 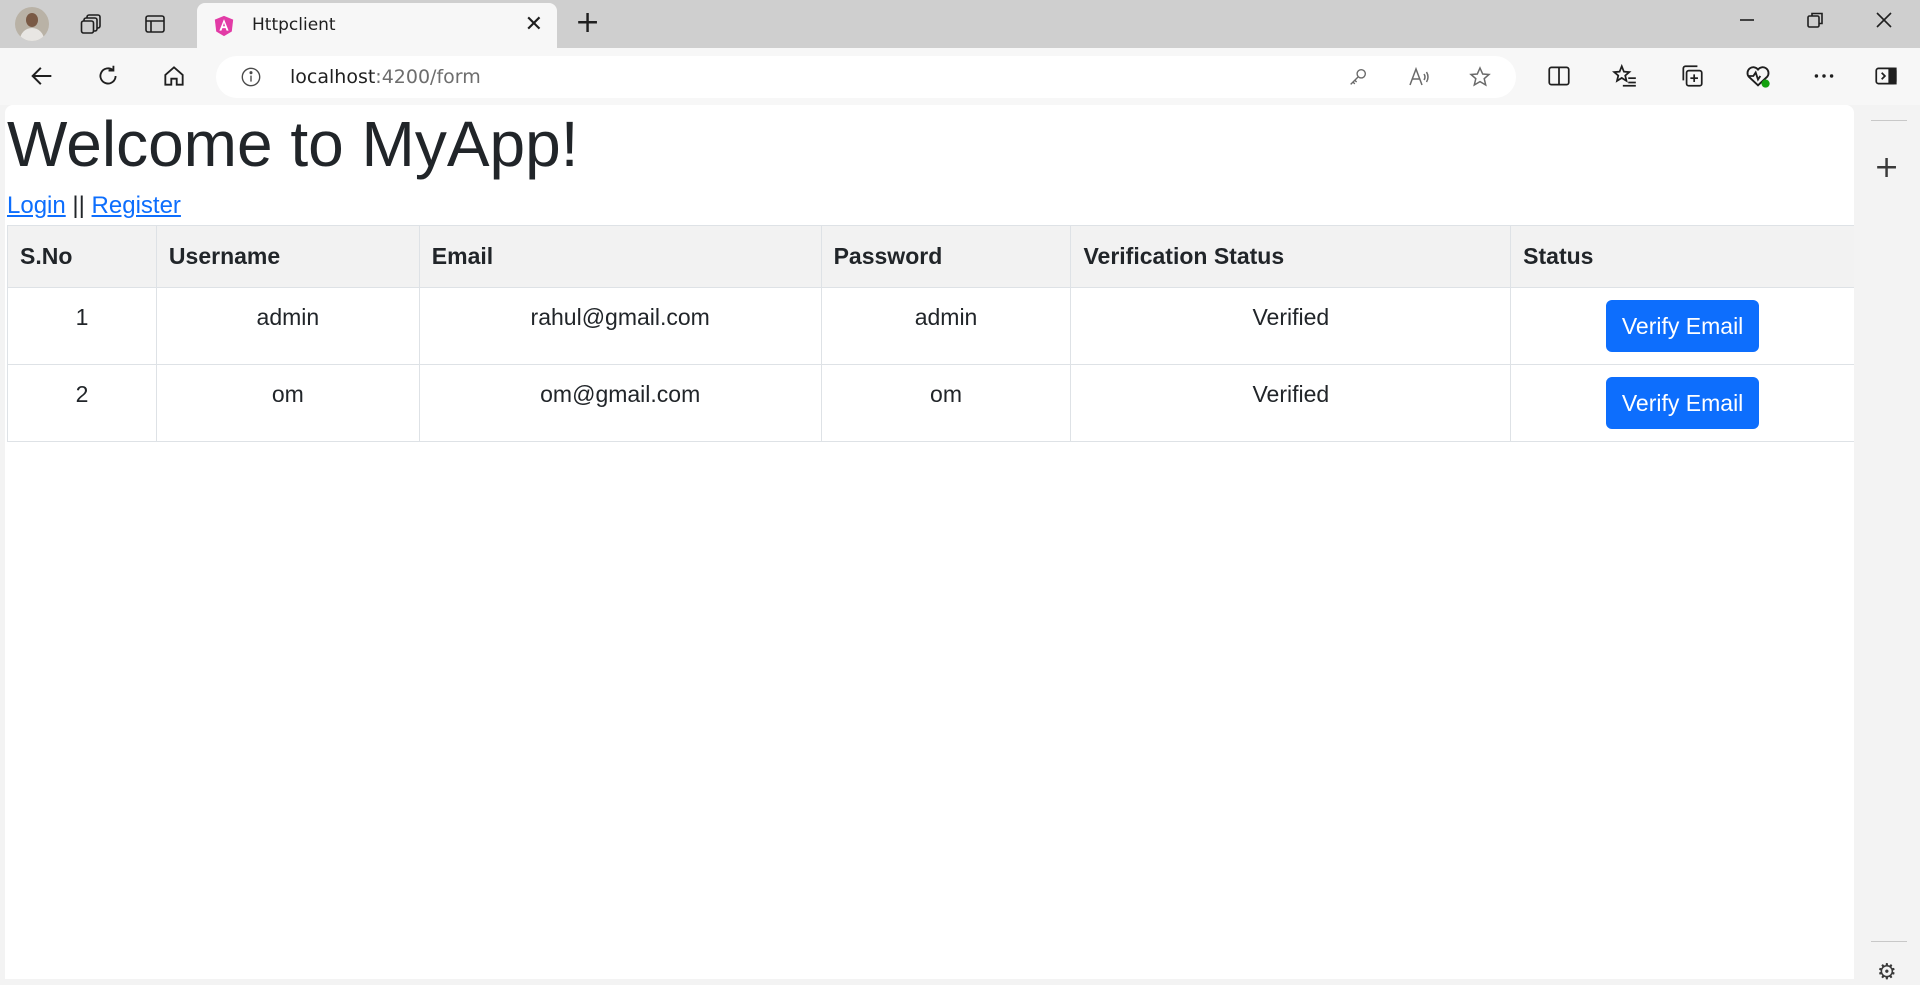 What do you see at coordinates (960, 24) in the screenshot?
I see `browser-titlebar: Httpclient ✕ +` at bounding box center [960, 24].